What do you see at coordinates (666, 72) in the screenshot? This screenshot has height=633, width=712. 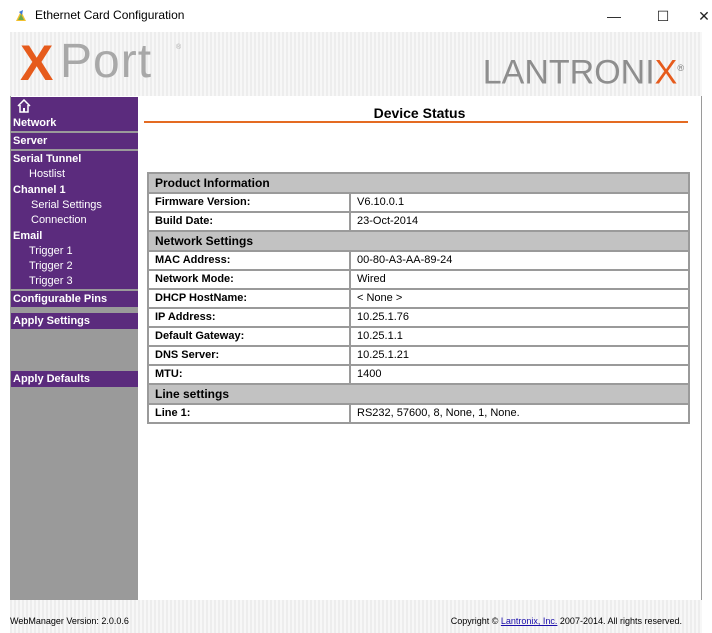 I see `brand-x: X` at bounding box center [666, 72].